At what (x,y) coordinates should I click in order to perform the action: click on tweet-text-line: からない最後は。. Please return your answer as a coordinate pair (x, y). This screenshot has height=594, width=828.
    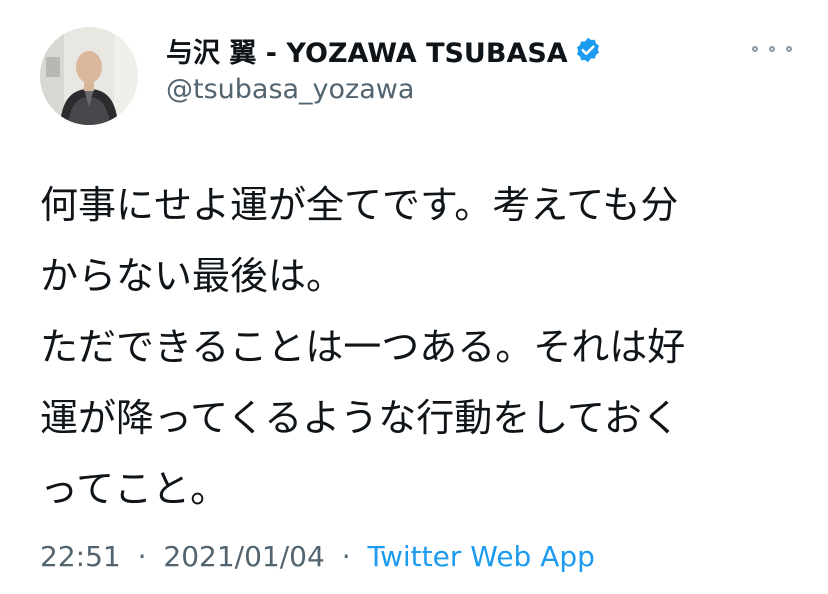
    Looking at the image, I should click on (192, 276).